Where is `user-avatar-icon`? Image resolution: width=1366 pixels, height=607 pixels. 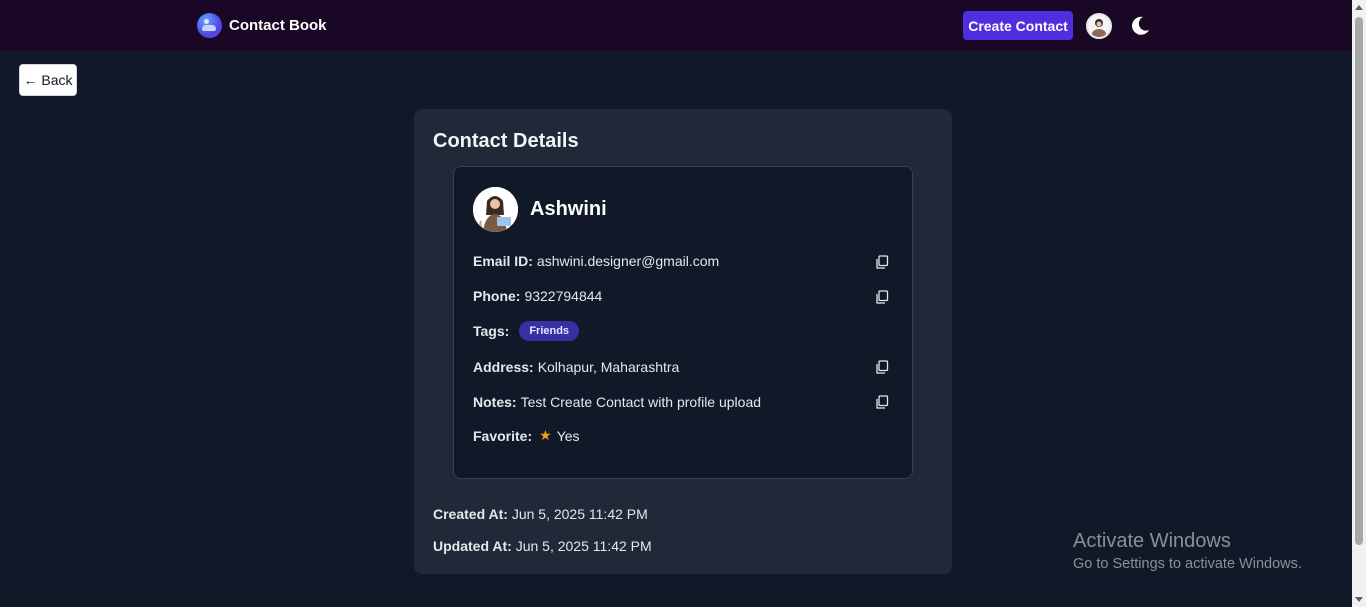
user-avatar-icon is located at coordinates (1099, 26).